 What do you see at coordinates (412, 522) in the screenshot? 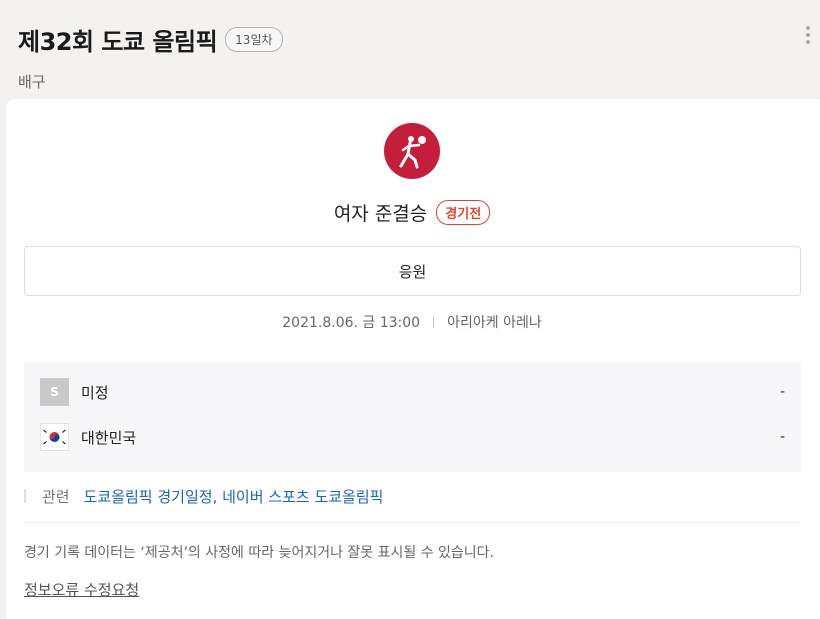
I see `section-divider` at bounding box center [412, 522].